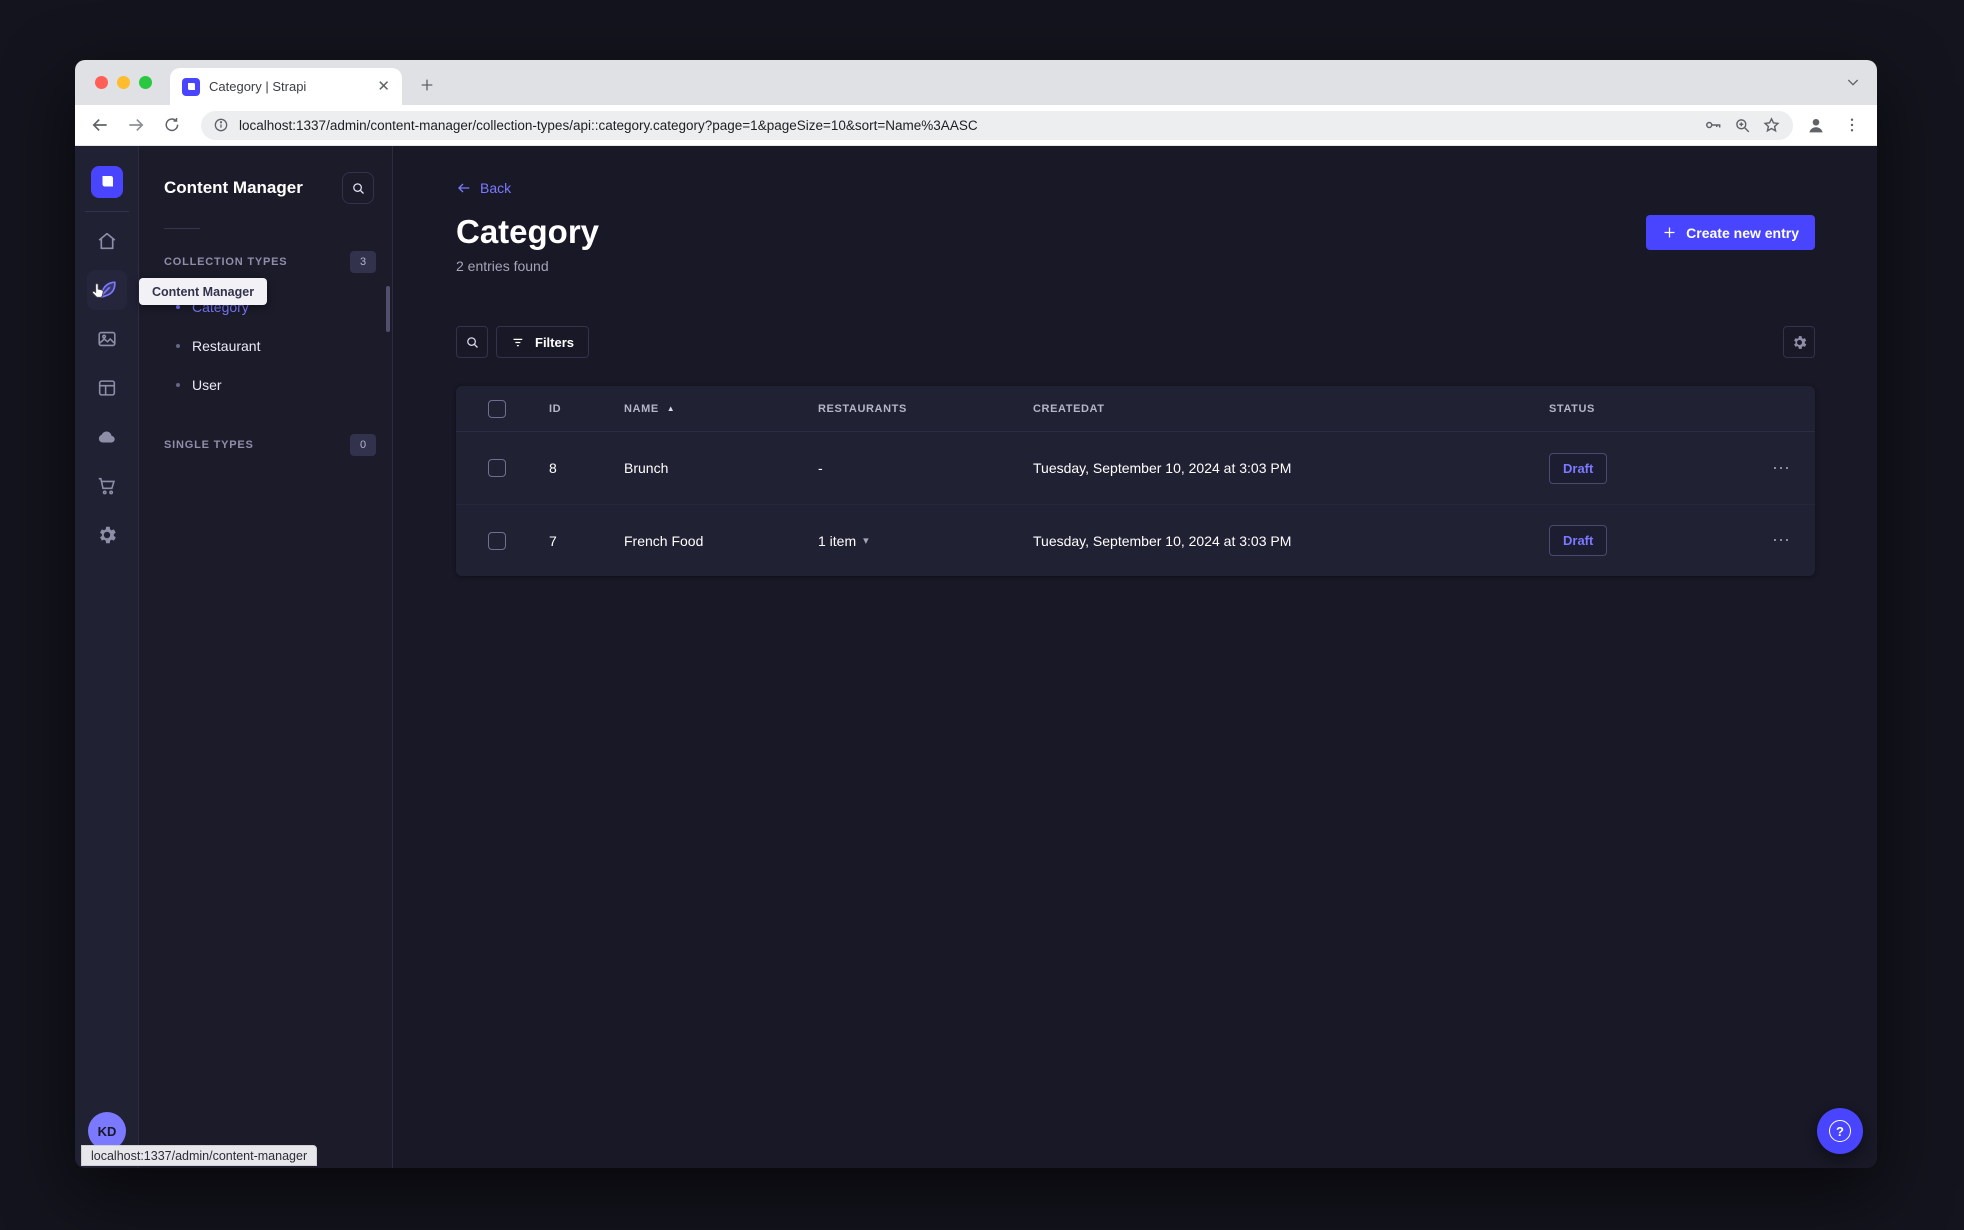 The width and height of the screenshot is (1964, 1230). Describe the element at coordinates (1742, 125) in the screenshot. I see `zoom-icon` at that location.